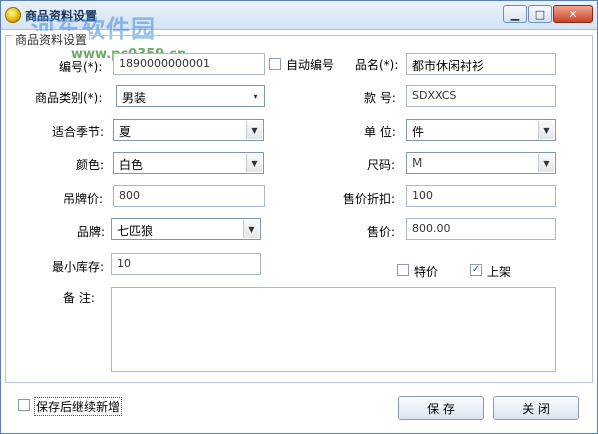  What do you see at coordinates (380, 132) in the screenshot?
I see `unit-label: 单 位:` at bounding box center [380, 132].